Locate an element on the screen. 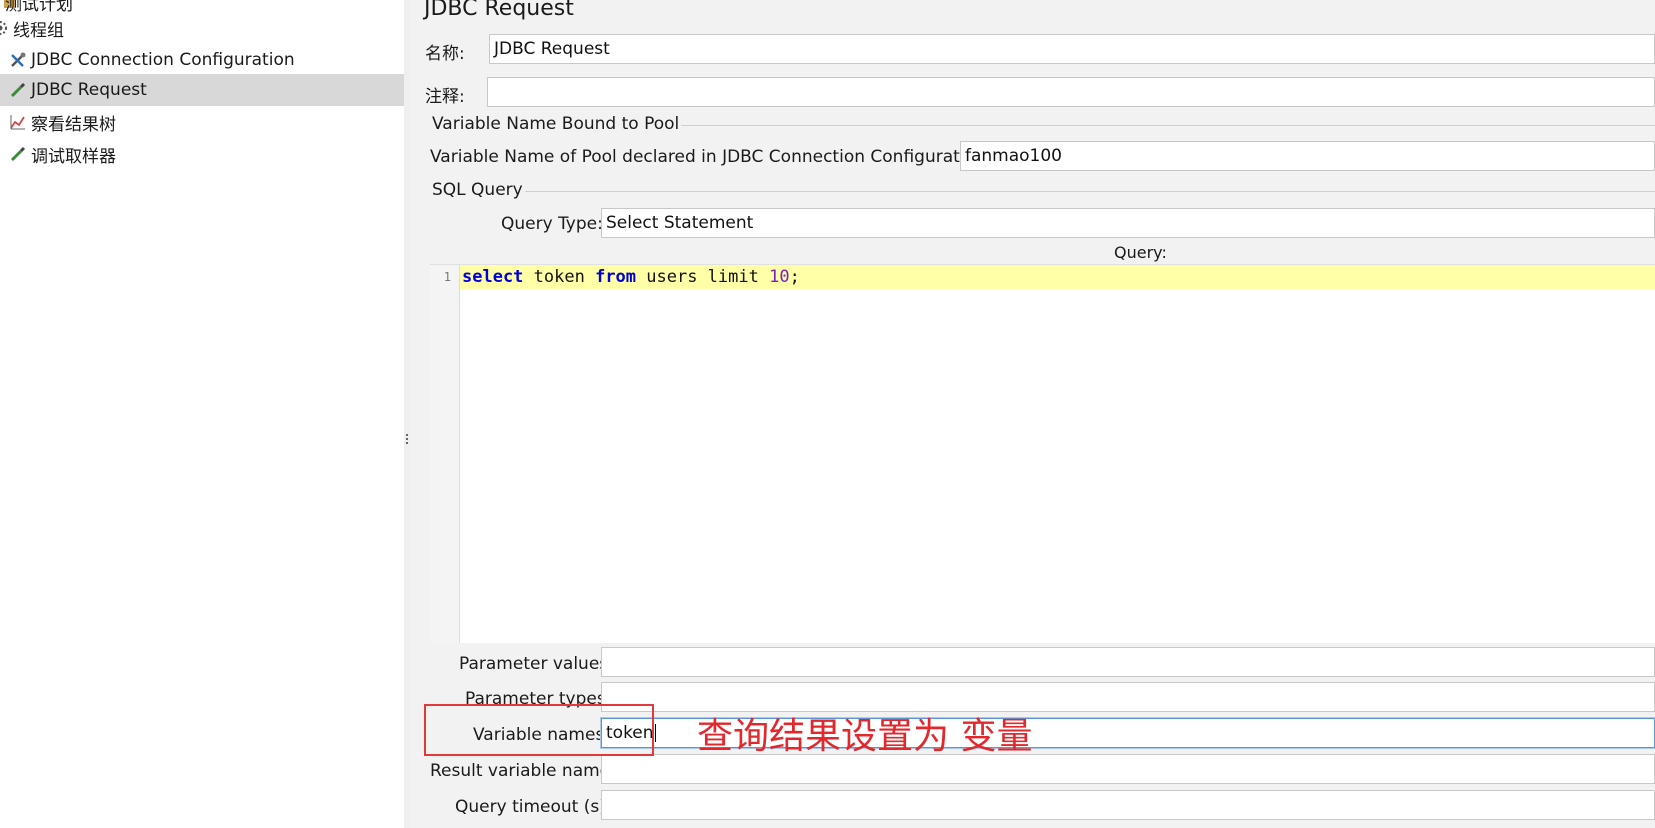 Image resolution: width=1655 pixels, height=828 pixels. sql-section-divider is located at coordinates (1042, 191).